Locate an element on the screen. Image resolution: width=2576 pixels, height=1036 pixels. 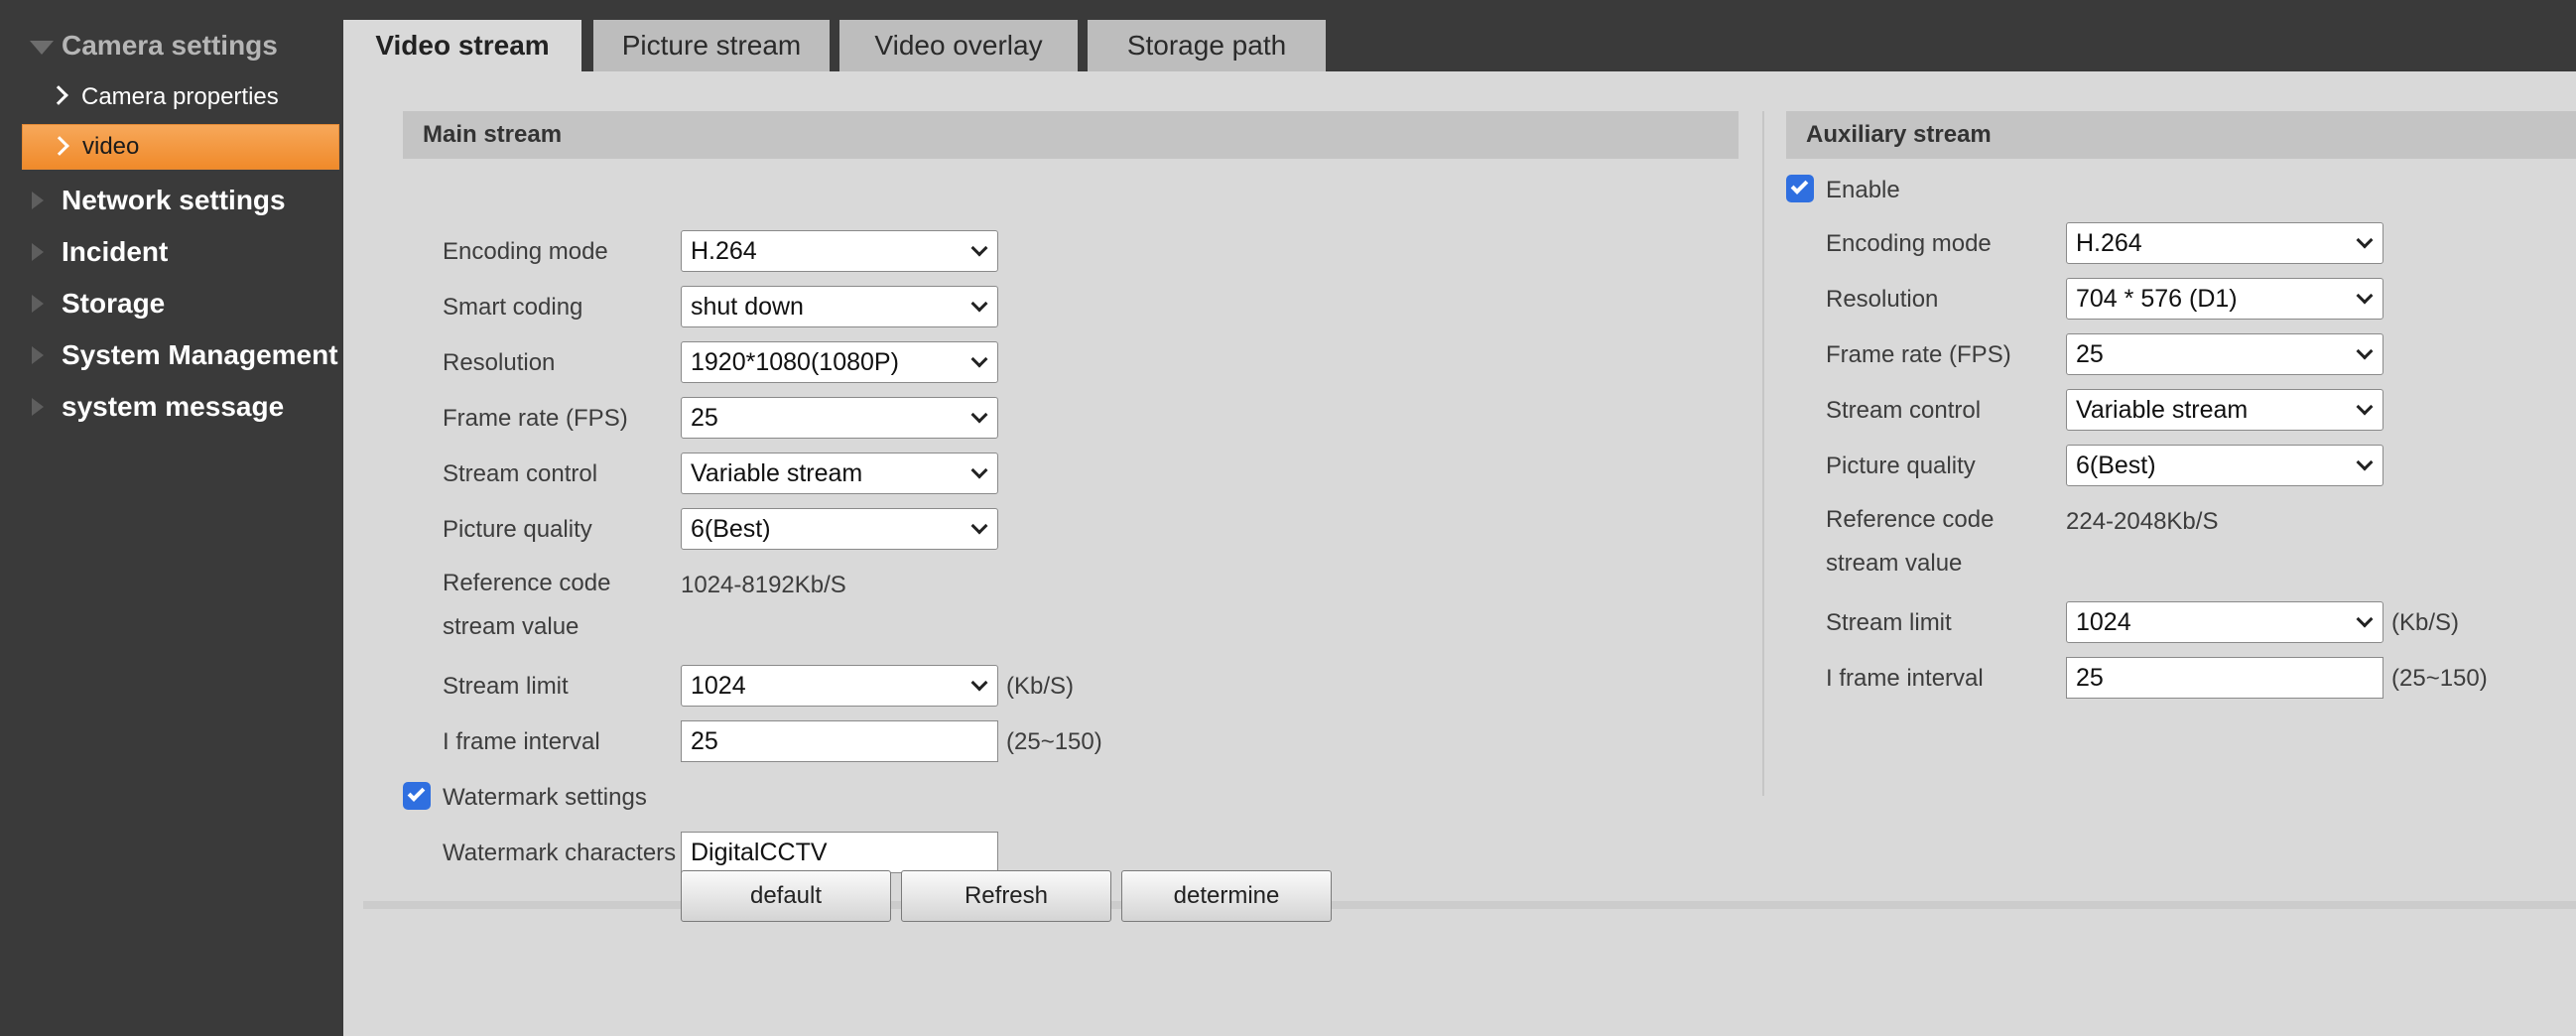
watermark-settings-label: Watermark settings is located at coordinates (545, 797).